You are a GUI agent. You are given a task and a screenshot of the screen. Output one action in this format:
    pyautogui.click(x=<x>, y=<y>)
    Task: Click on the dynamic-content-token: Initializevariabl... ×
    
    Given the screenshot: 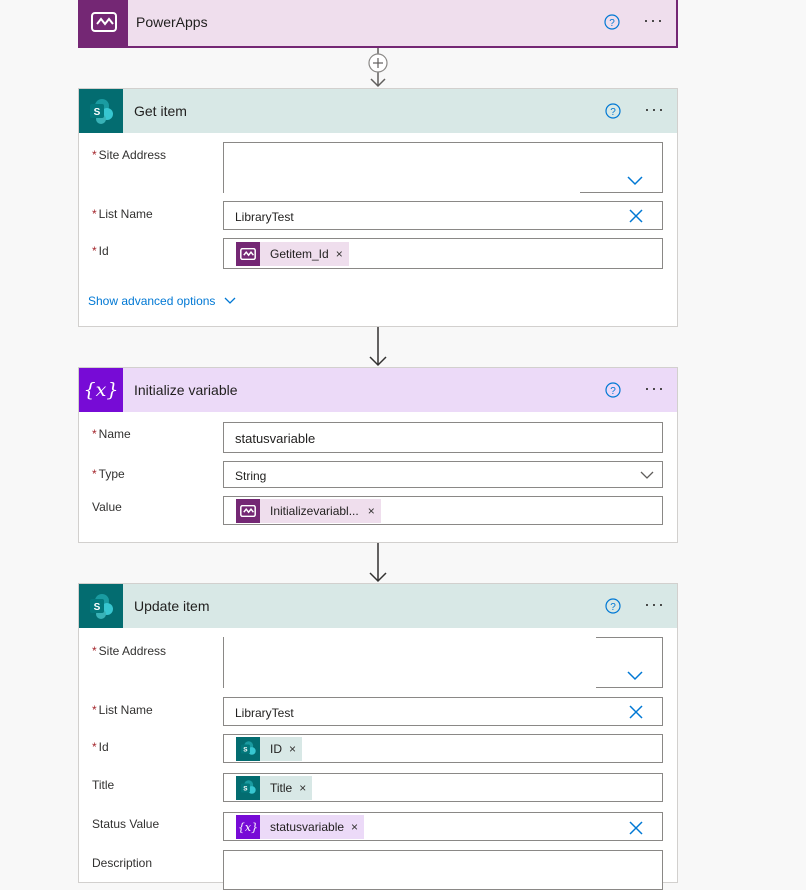 What is the action you would take?
    pyautogui.click(x=308, y=511)
    